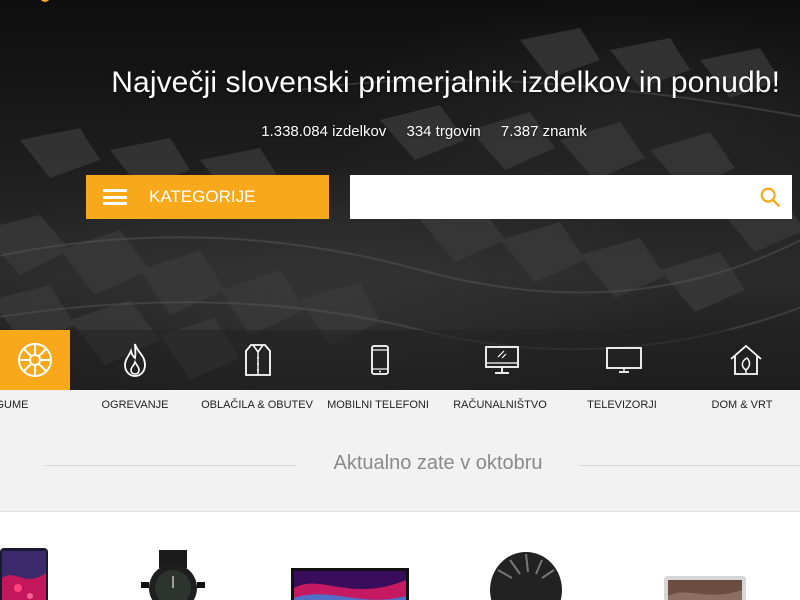  Describe the element at coordinates (400, 555) in the screenshot. I see `featured-products` at that location.